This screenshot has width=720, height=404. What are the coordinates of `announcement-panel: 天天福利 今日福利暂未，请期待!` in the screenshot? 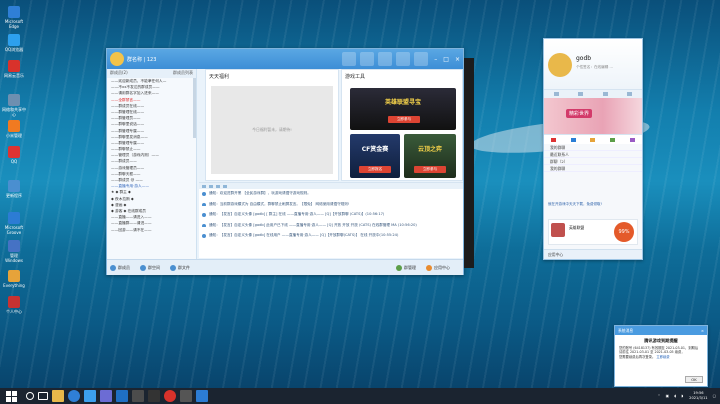 It's located at (272, 125).